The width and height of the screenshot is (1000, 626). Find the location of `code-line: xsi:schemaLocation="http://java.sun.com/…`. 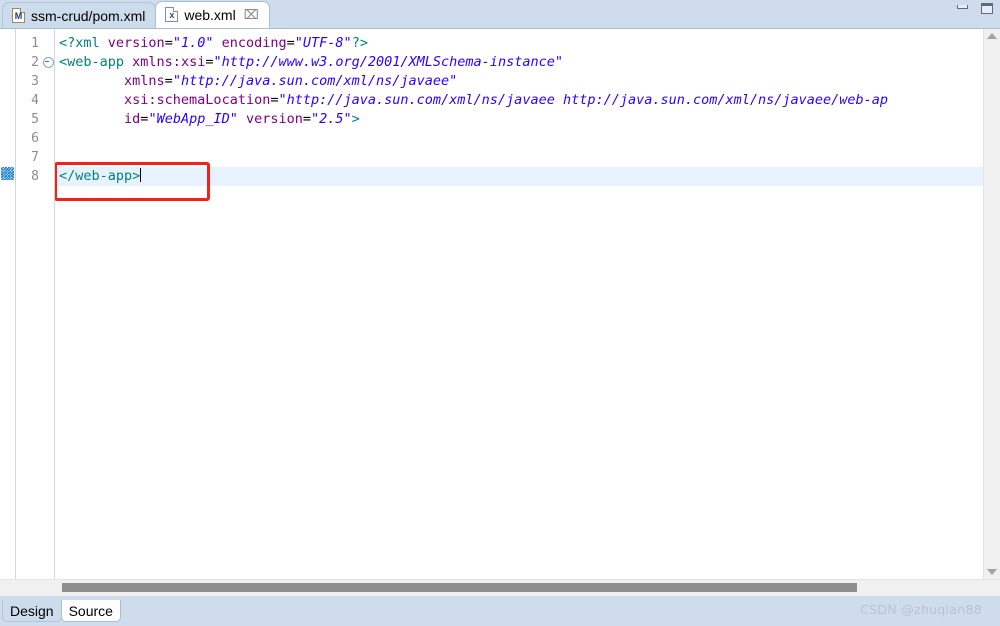

code-line: xsi:schemaLocation="http://java.sun.com/… is located at coordinates (519, 100).